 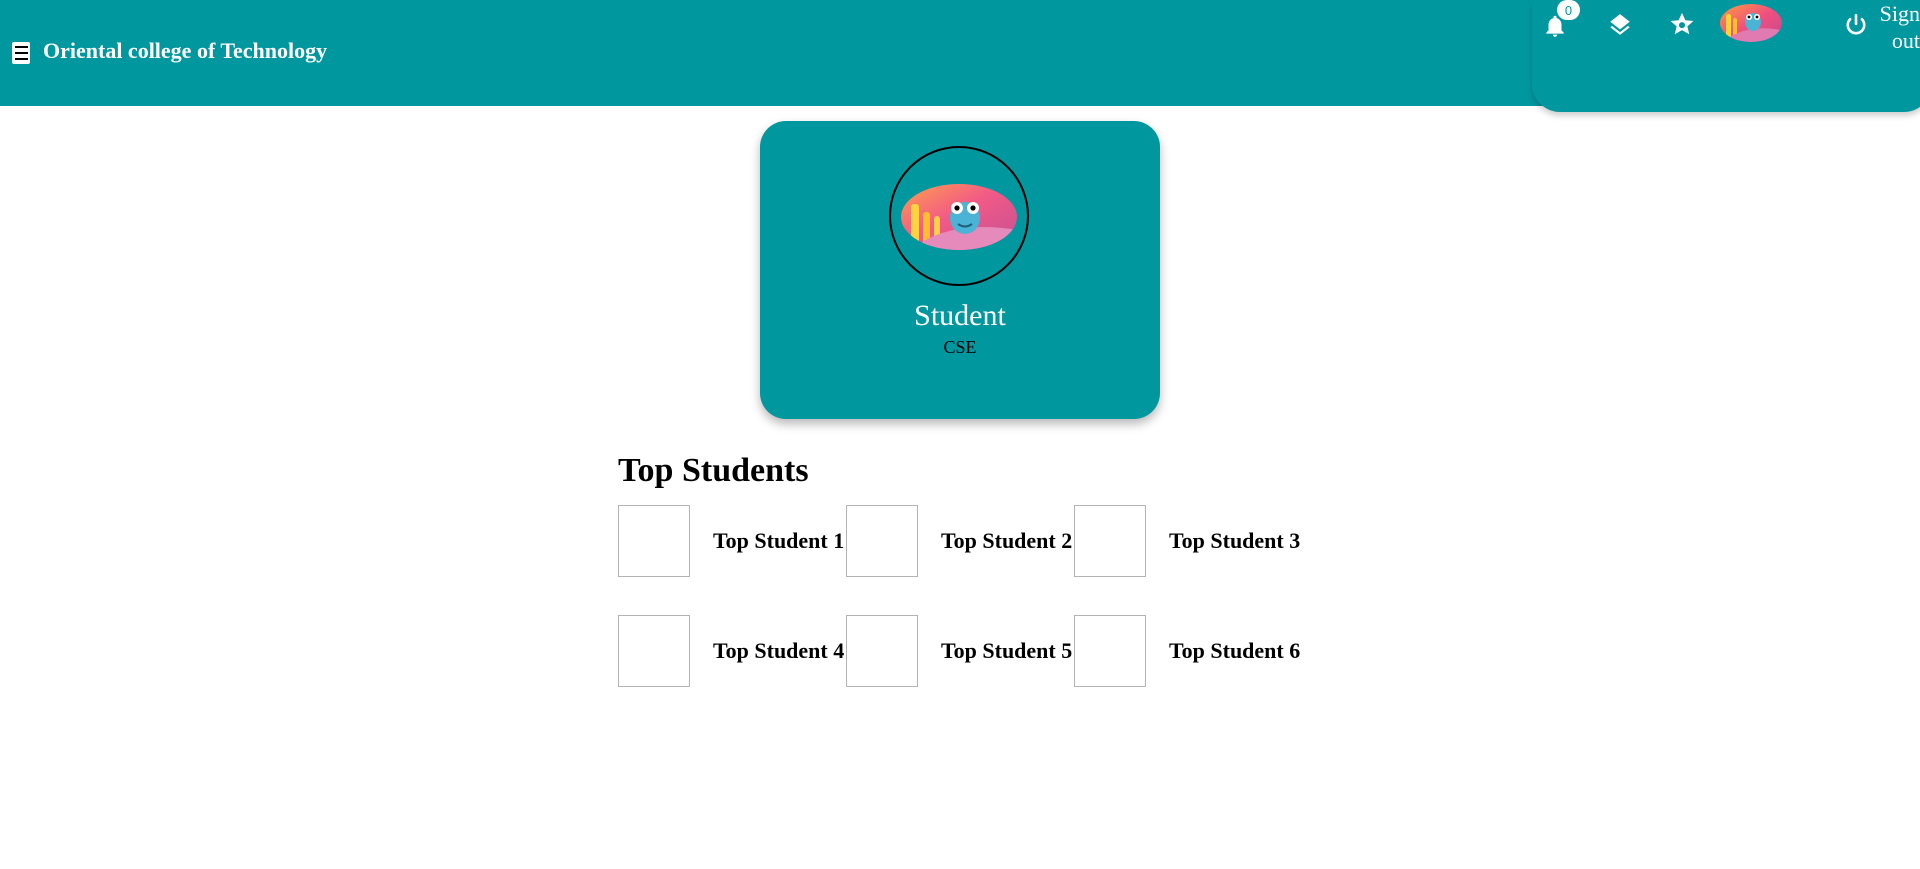 I want to click on profile-avatar, so click(x=959, y=217).